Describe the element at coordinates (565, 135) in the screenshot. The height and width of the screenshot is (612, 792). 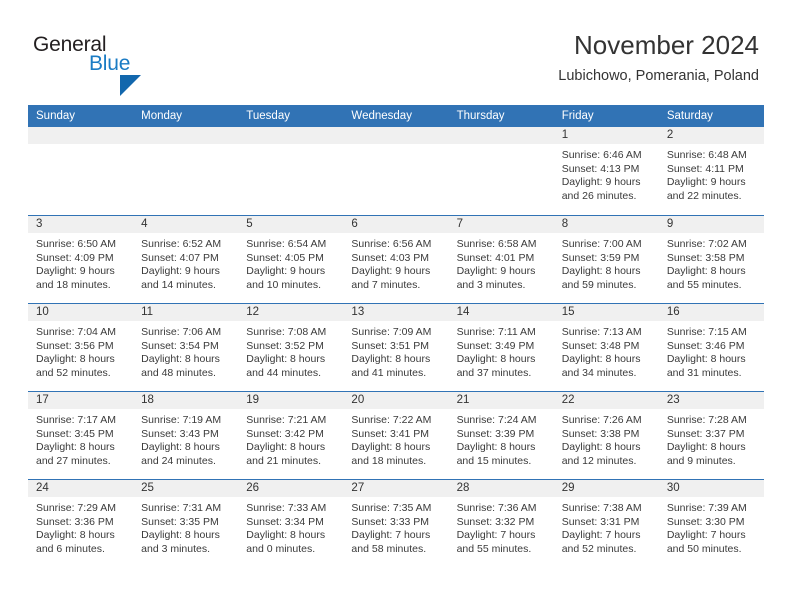
I see `day-number: 1` at that location.